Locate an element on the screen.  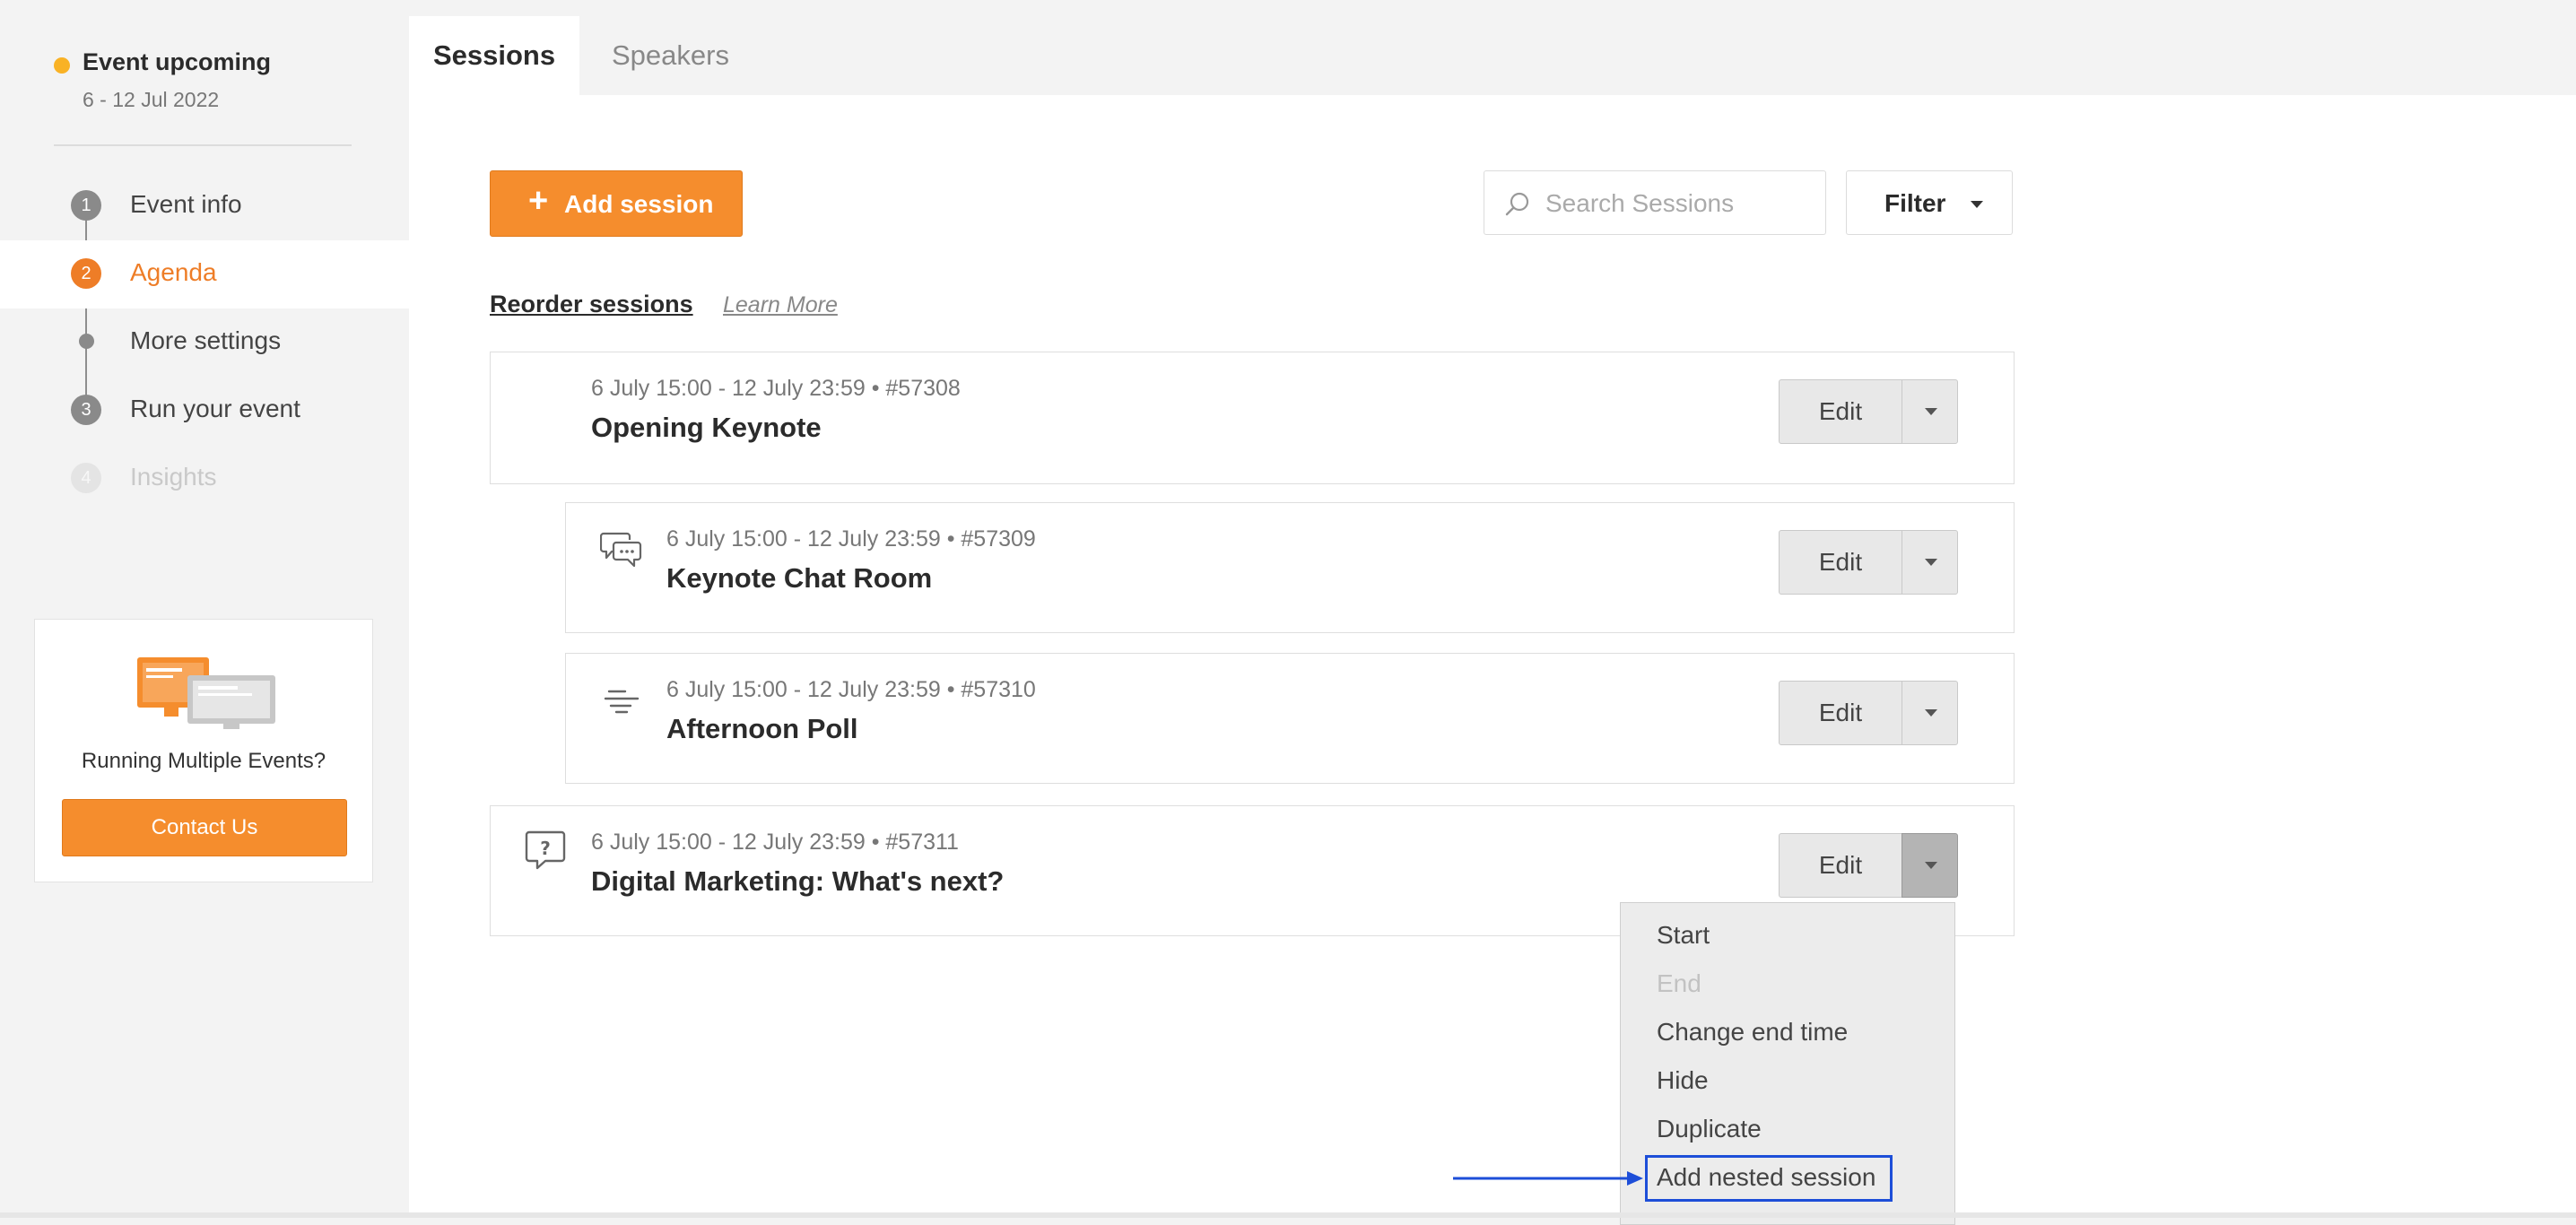
session-meta: 6 July 15:00 - 12 July 23:59 • #57311 is located at coordinates (775, 842).